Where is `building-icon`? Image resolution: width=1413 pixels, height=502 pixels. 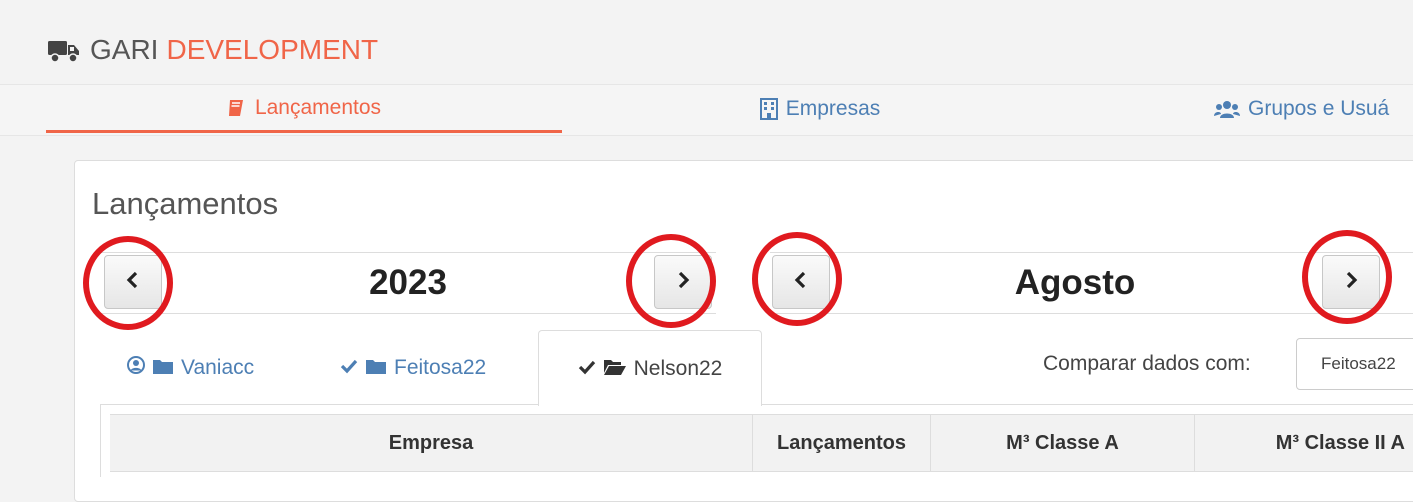
building-icon is located at coordinates (768, 109).